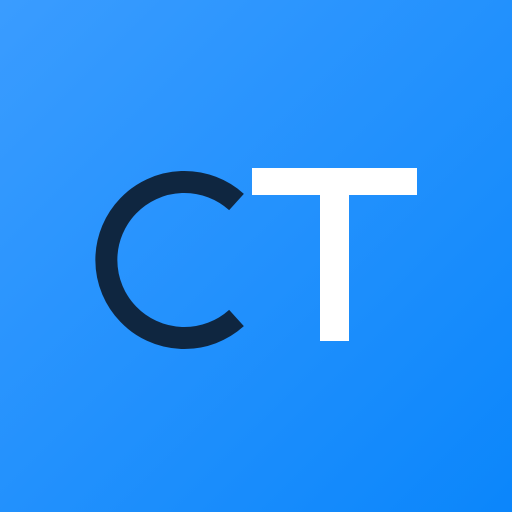 This screenshot has height=512, width=512. Describe the element at coordinates (334, 254) in the screenshot. I see `letter-t-stem` at that location.